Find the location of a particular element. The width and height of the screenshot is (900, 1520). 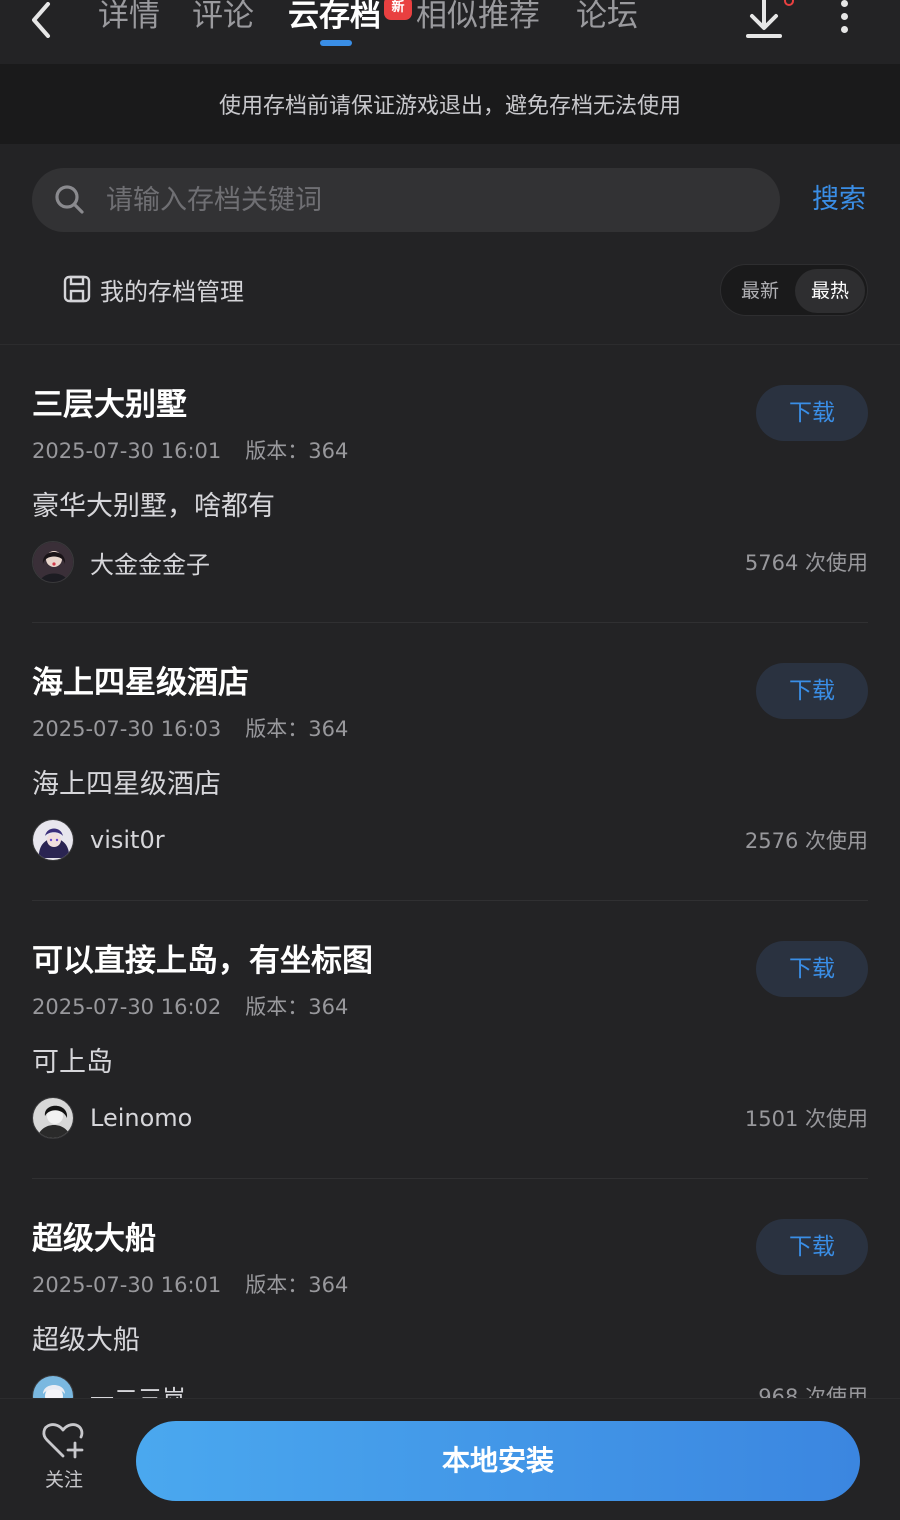

save-date: 2025-07-30 16:02 is located at coordinates (127, 1007).